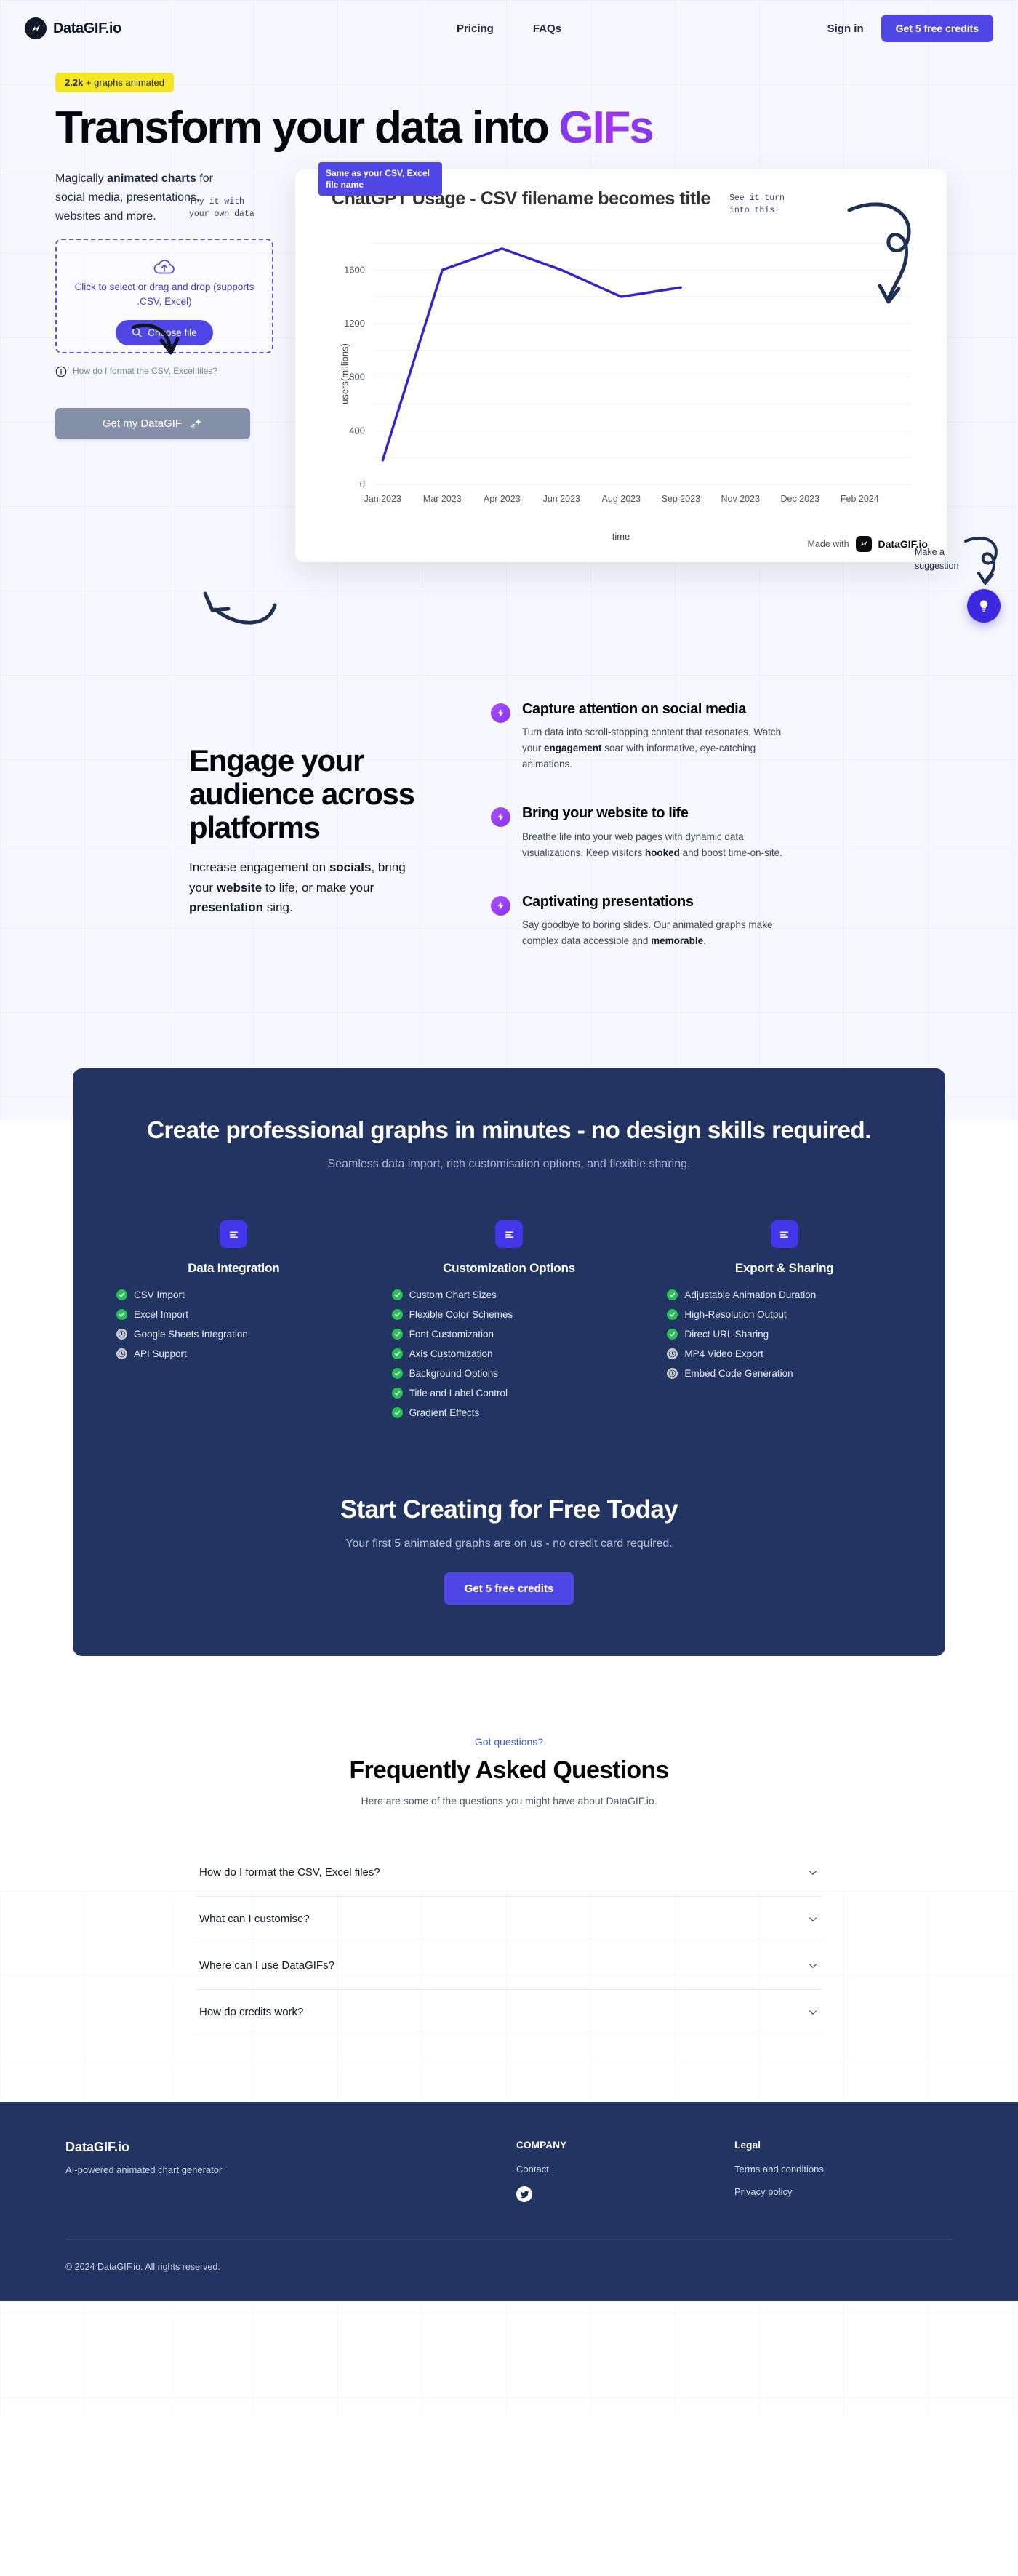 This screenshot has height=2576, width=1018. Describe the element at coordinates (800, 499) in the screenshot. I see `svg-text: Dec 2023` at that location.